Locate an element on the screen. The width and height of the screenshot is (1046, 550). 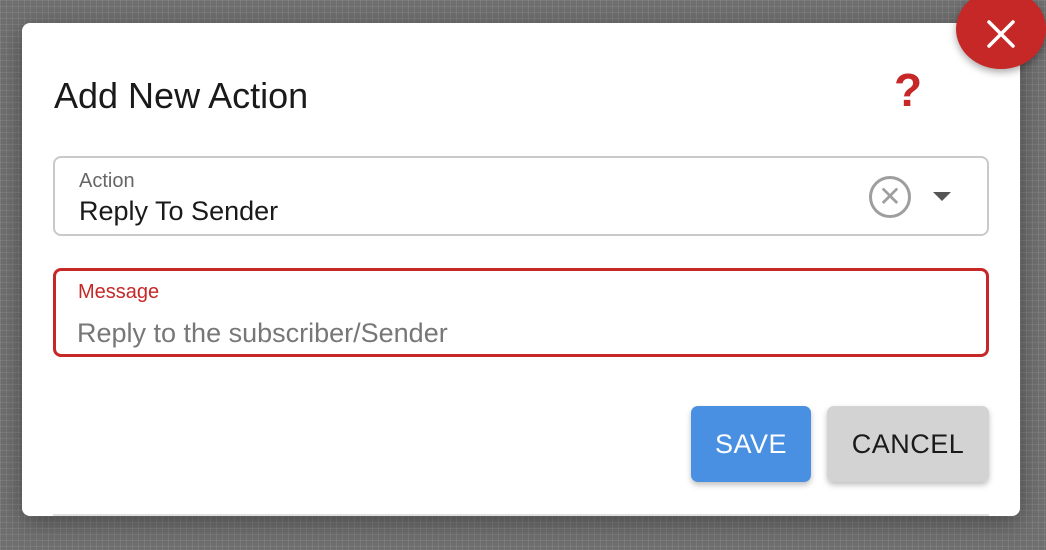
action-field-label: Action is located at coordinates (107, 181).